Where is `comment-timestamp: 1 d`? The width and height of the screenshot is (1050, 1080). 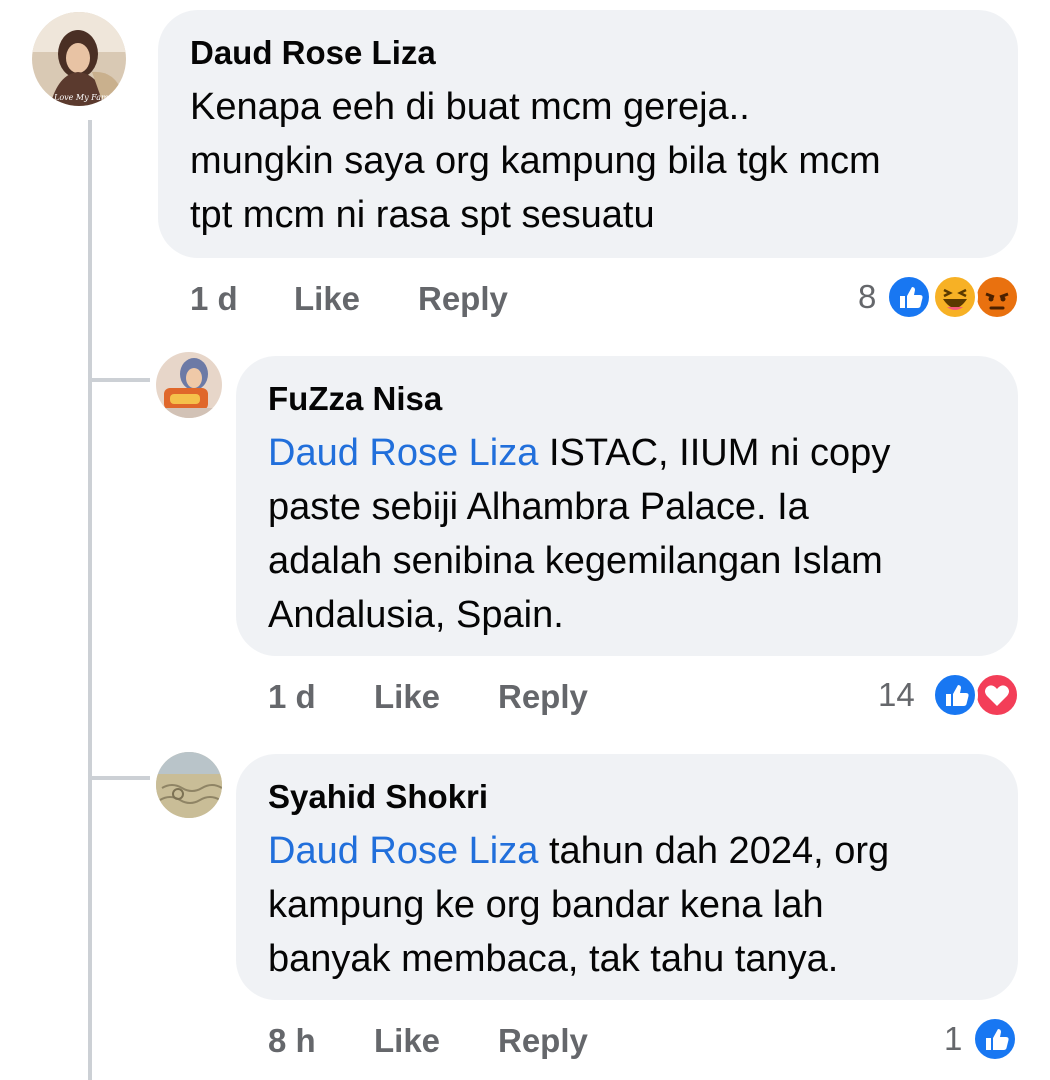
comment-timestamp: 1 d is located at coordinates (214, 299).